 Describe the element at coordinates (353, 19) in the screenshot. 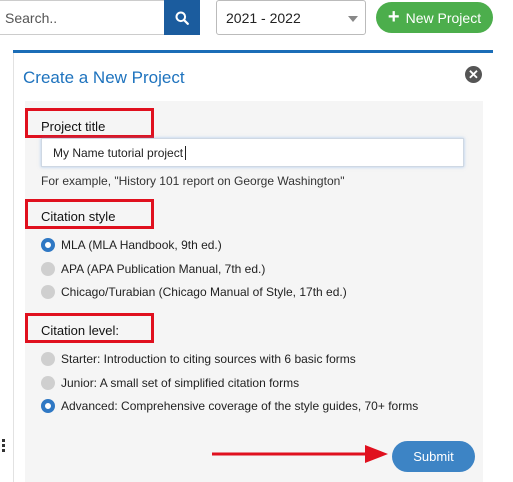

I see `chevron-down-icon` at that location.